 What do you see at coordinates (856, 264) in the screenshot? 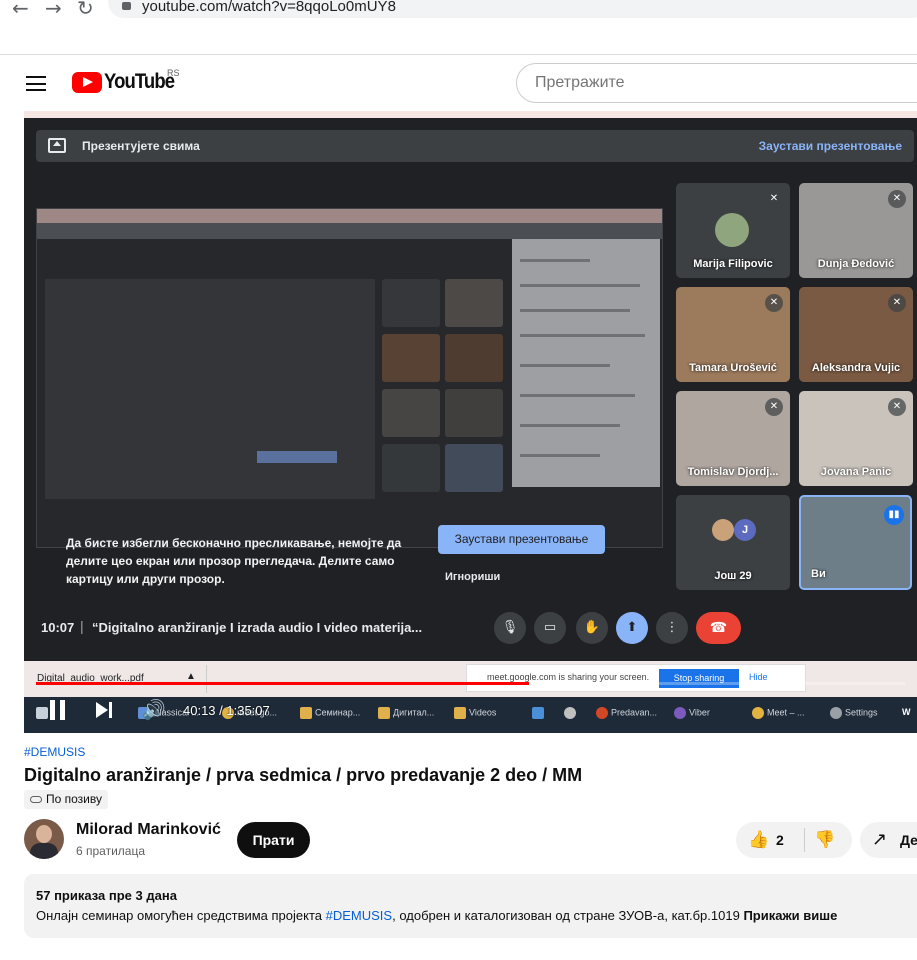
I see `participant-name: Dunja Đedović` at bounding box center [856, 264].